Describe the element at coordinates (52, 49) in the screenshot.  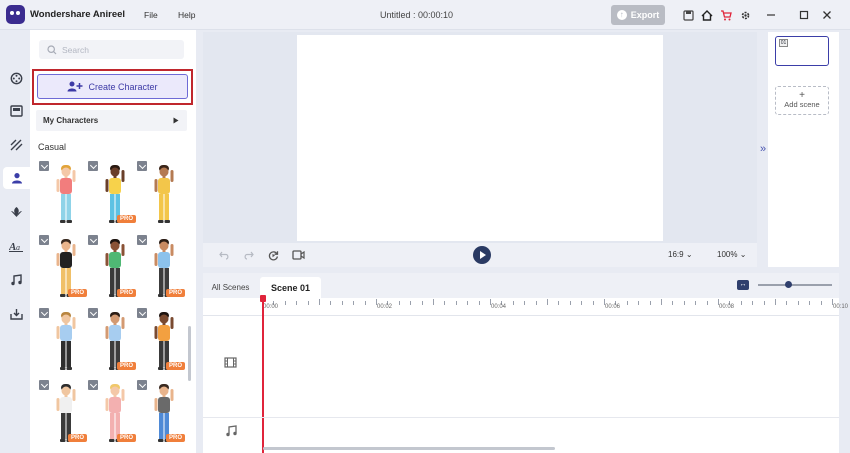
I see `search-icon` at that location.